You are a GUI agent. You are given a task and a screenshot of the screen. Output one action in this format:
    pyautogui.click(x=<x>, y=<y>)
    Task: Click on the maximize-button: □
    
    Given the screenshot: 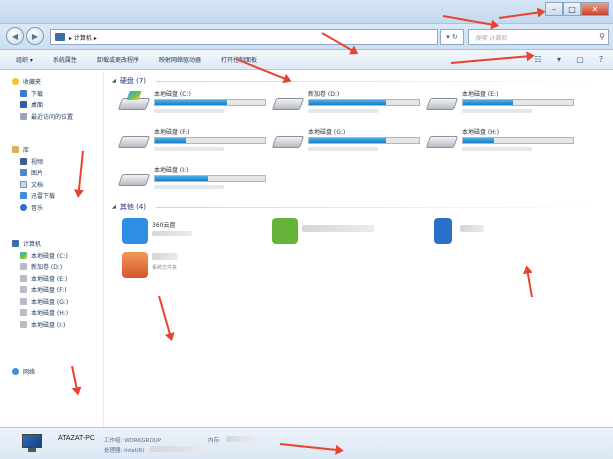 What is the action you would take?
    pyautogui.click(x=572, y=9)
    